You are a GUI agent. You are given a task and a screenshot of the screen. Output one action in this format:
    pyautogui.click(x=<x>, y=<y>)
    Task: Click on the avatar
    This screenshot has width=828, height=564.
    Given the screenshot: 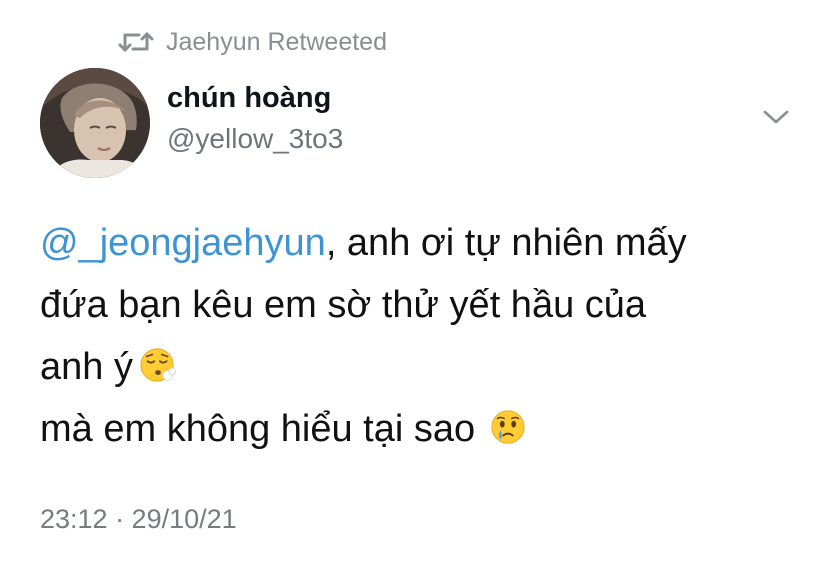 What is the action you would take?
    pyautogui.click(x=95, y=123)
    